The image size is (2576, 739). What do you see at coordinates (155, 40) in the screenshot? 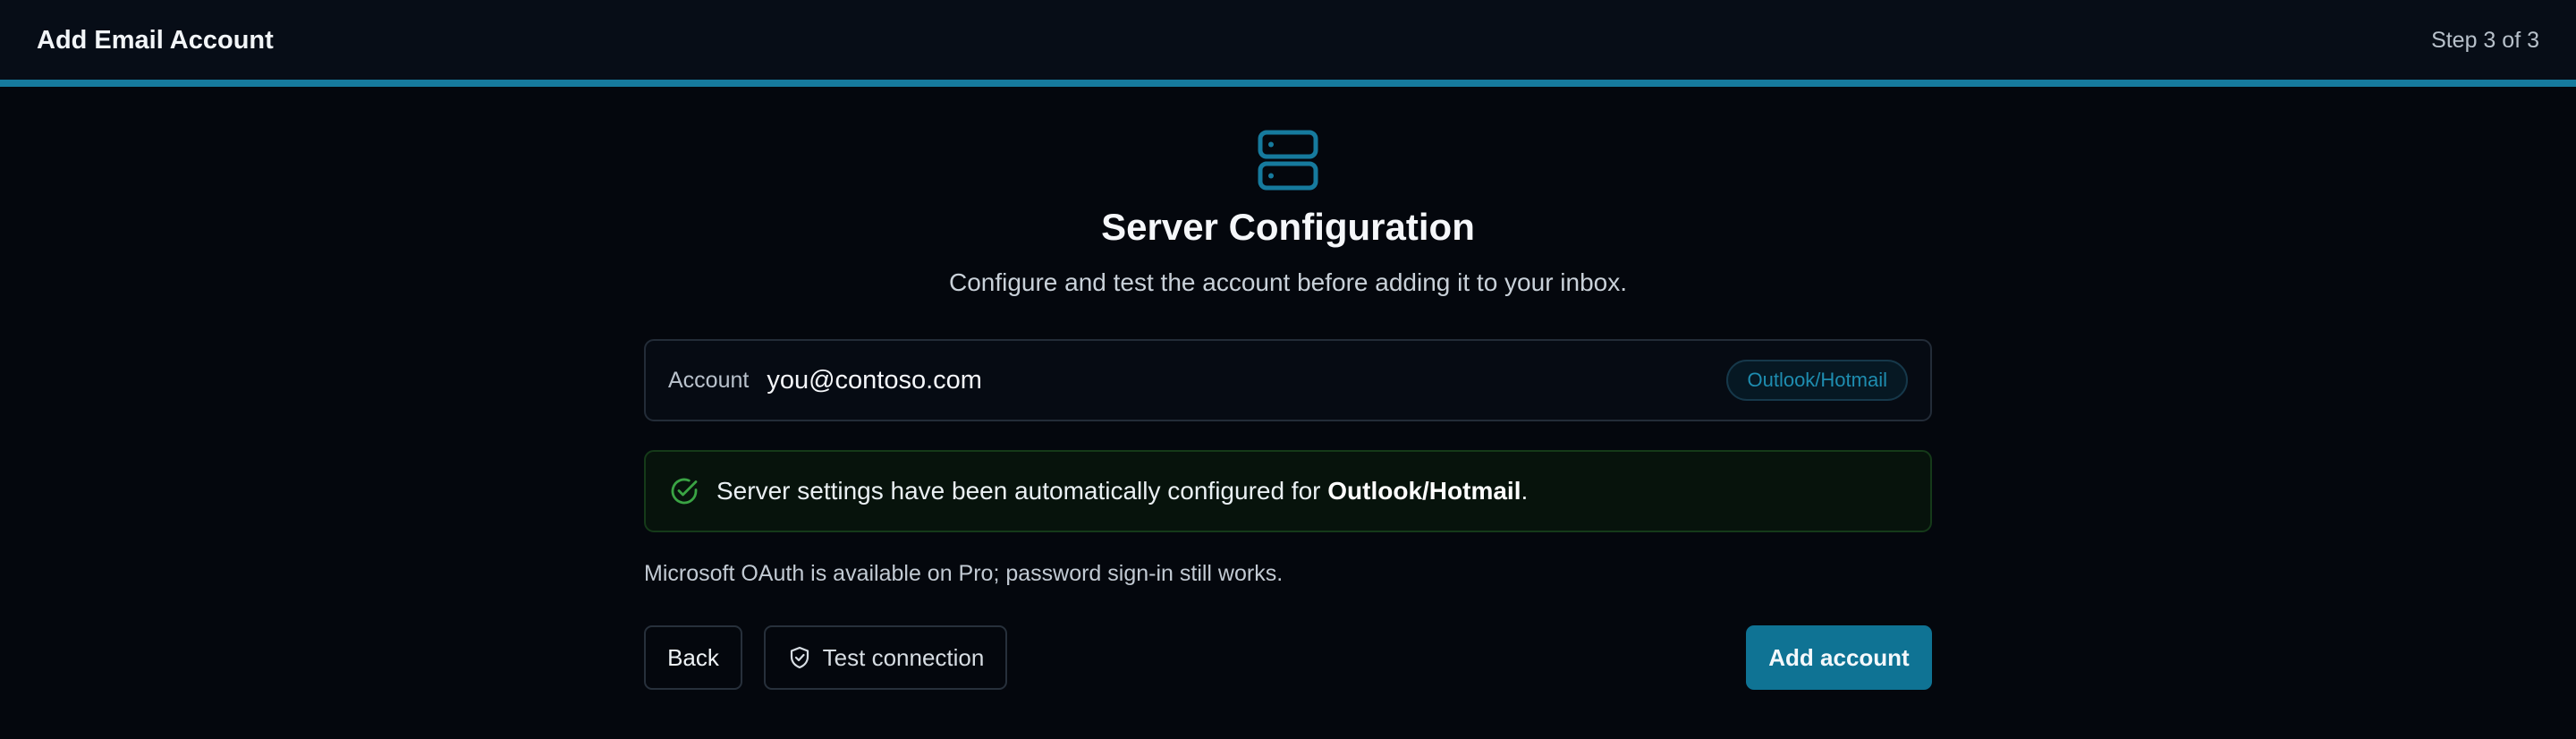
I see `window-title: Add Email Account` at bounding box center [155, 40].